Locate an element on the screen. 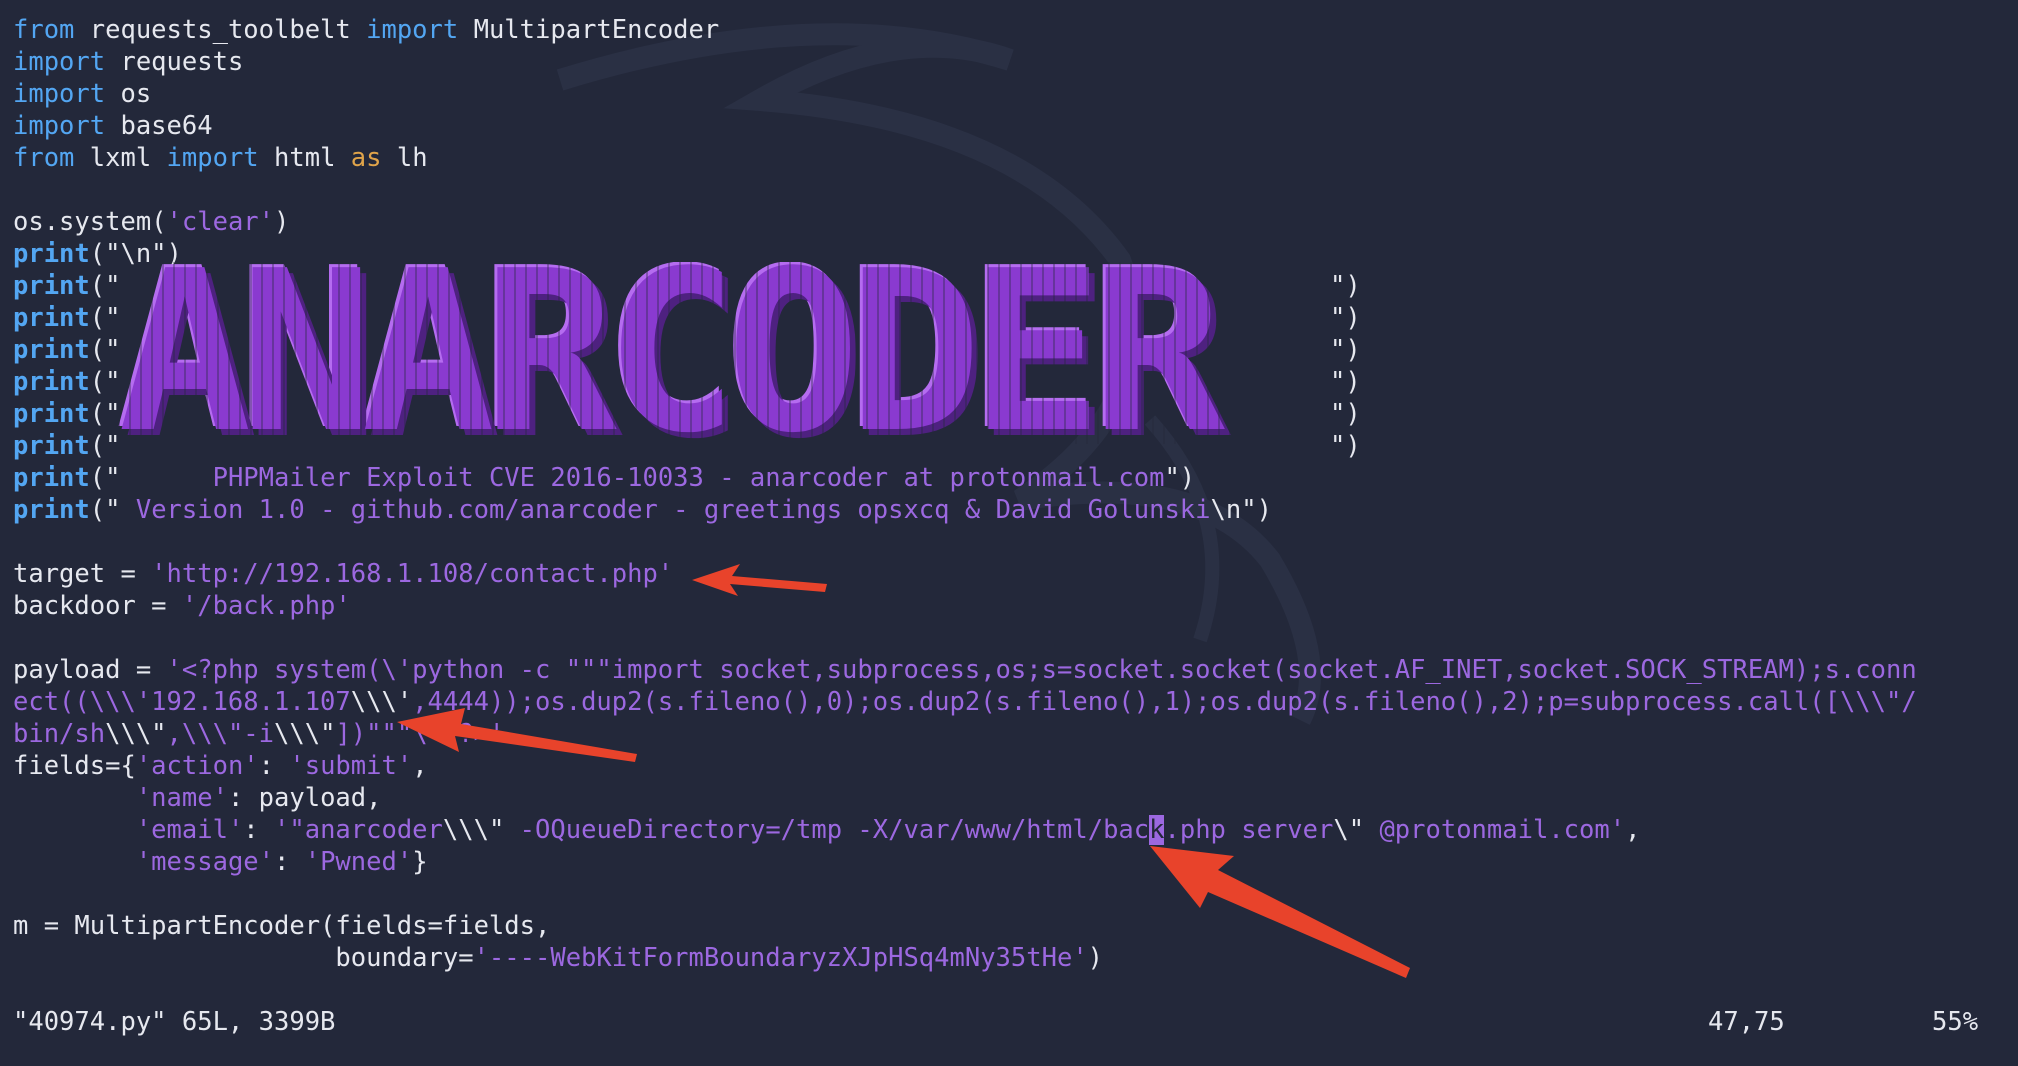 The image size is (2018, 1066). code-line-3: import os is located at coordinates (82, 94).